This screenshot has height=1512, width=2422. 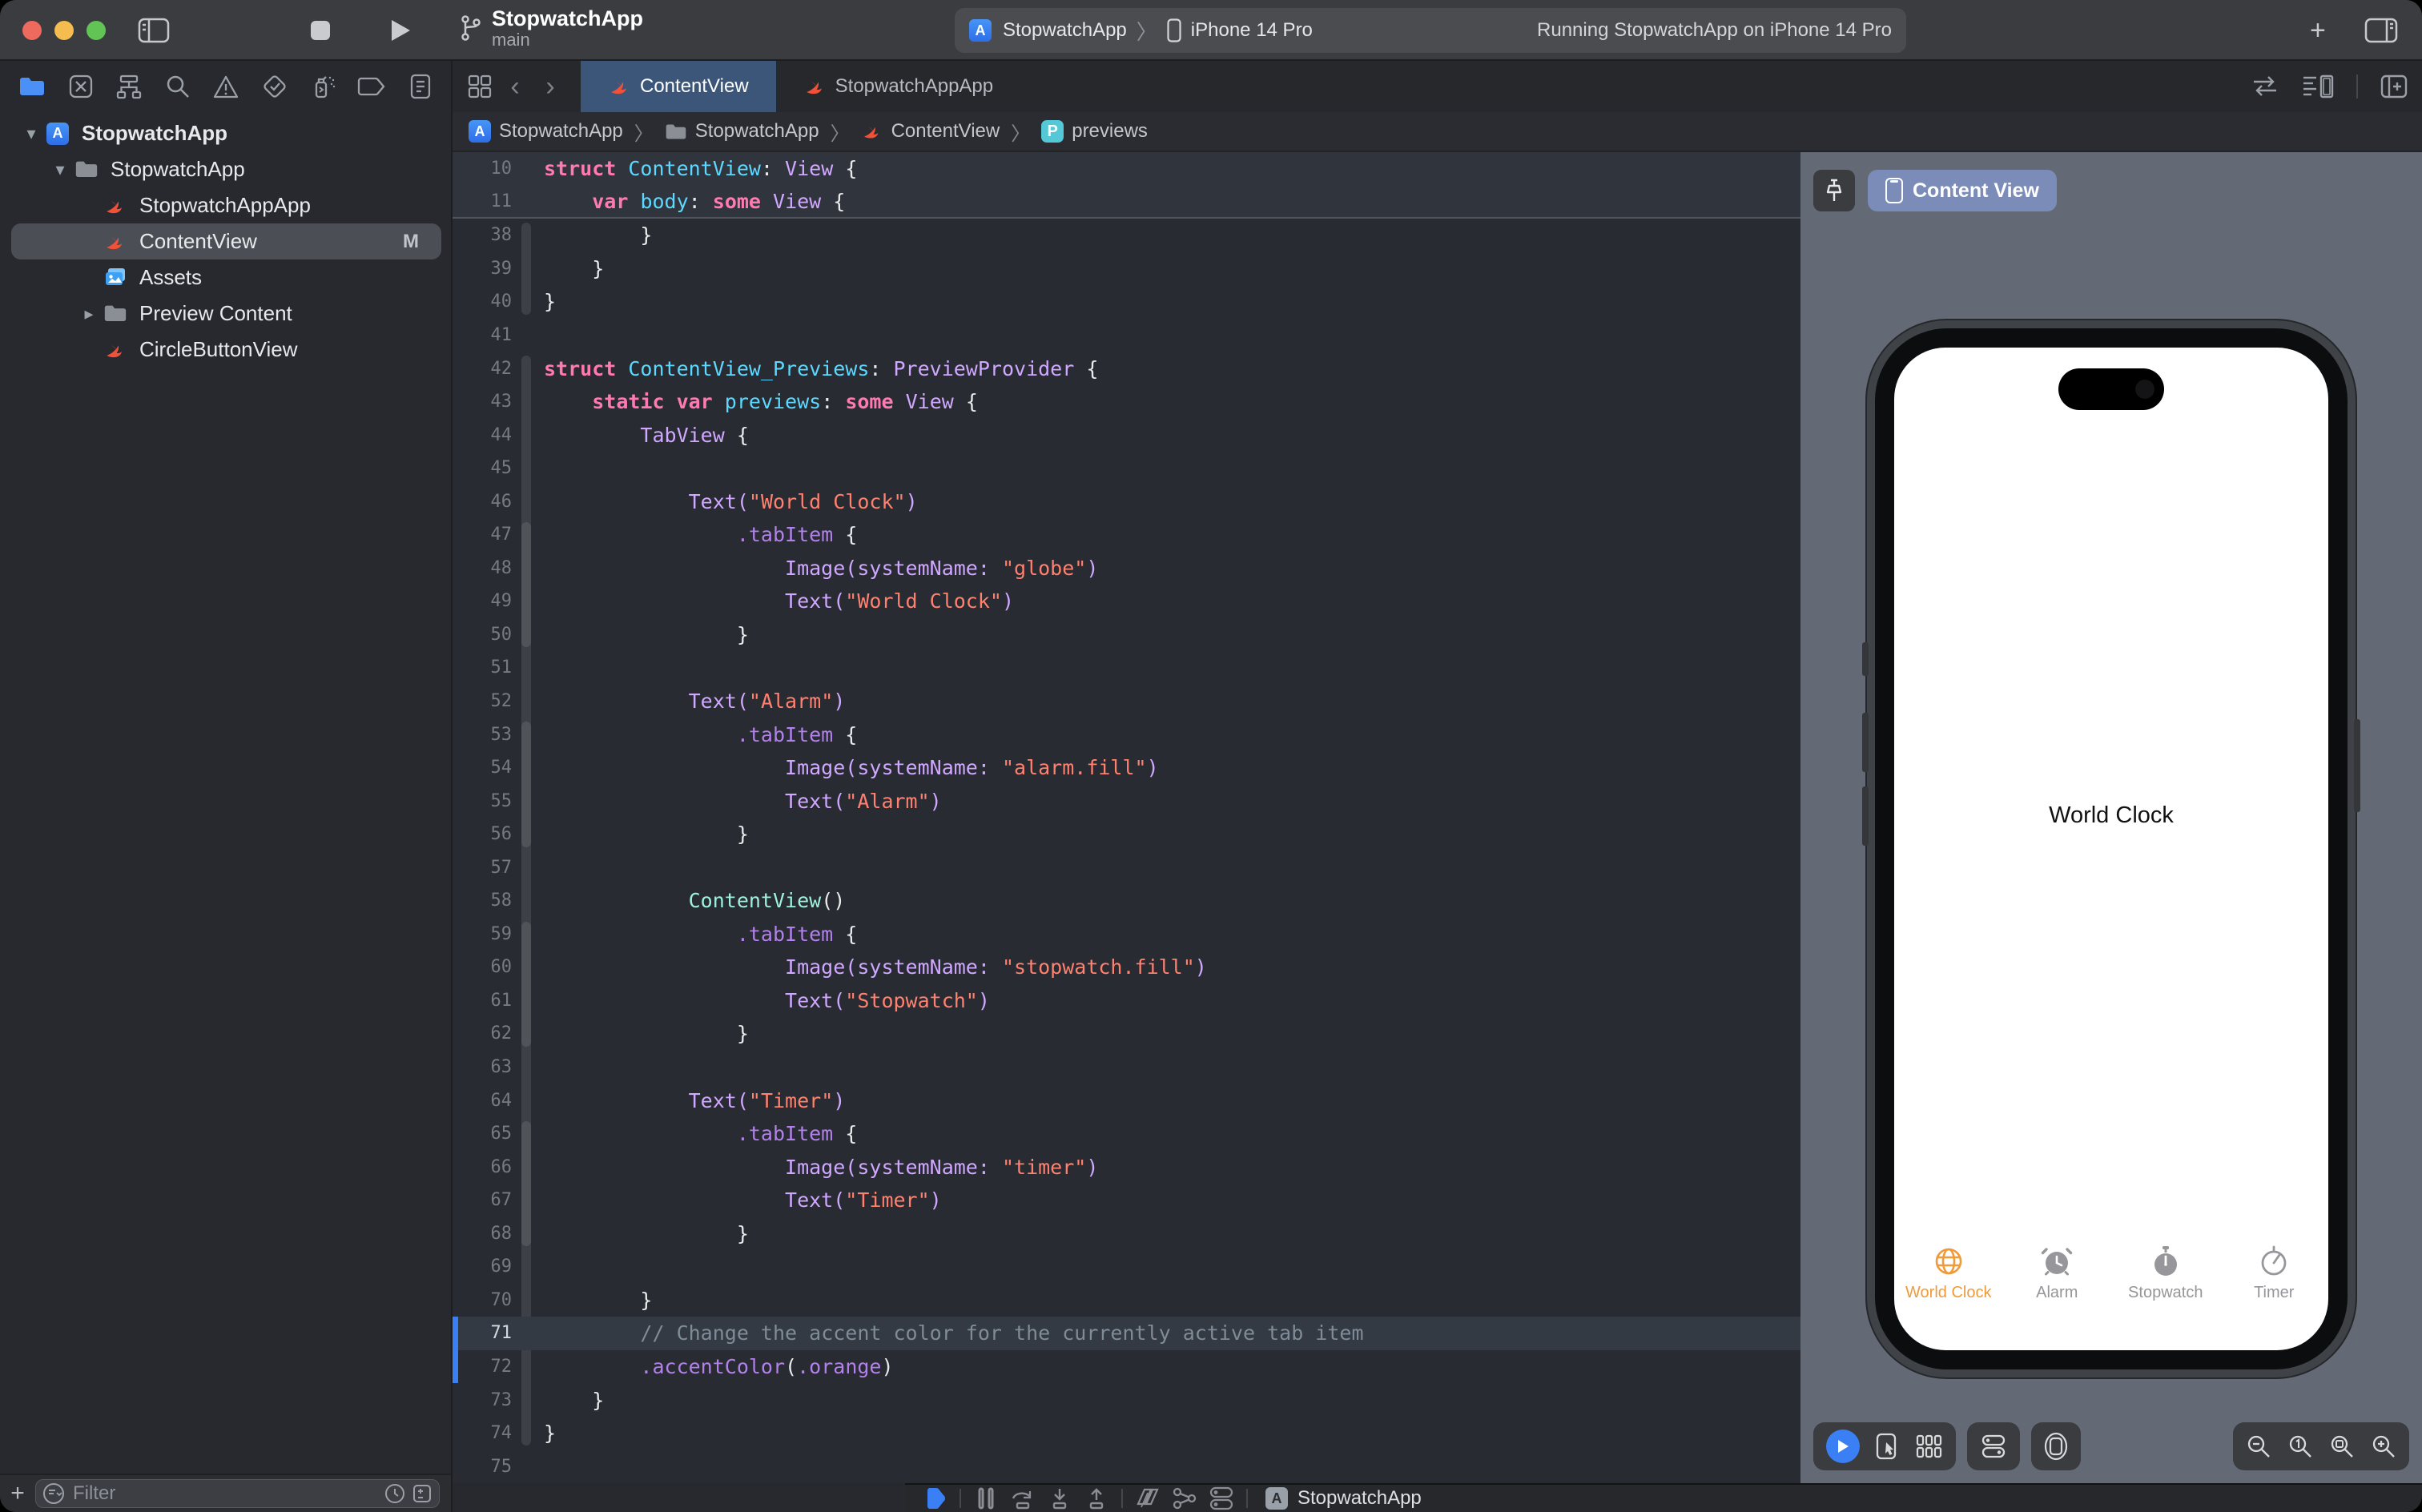 What do you see at coordinates (483, 468) in the screenshot?
I see `line-number: 45` at bounding box center [483, 468].